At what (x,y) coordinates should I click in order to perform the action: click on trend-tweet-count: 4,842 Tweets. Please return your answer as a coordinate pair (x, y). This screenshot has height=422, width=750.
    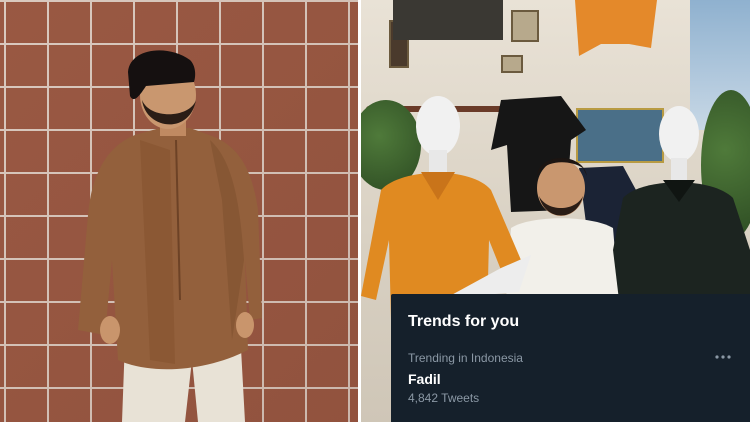
    Looking at the image, I should click on (444, 398).